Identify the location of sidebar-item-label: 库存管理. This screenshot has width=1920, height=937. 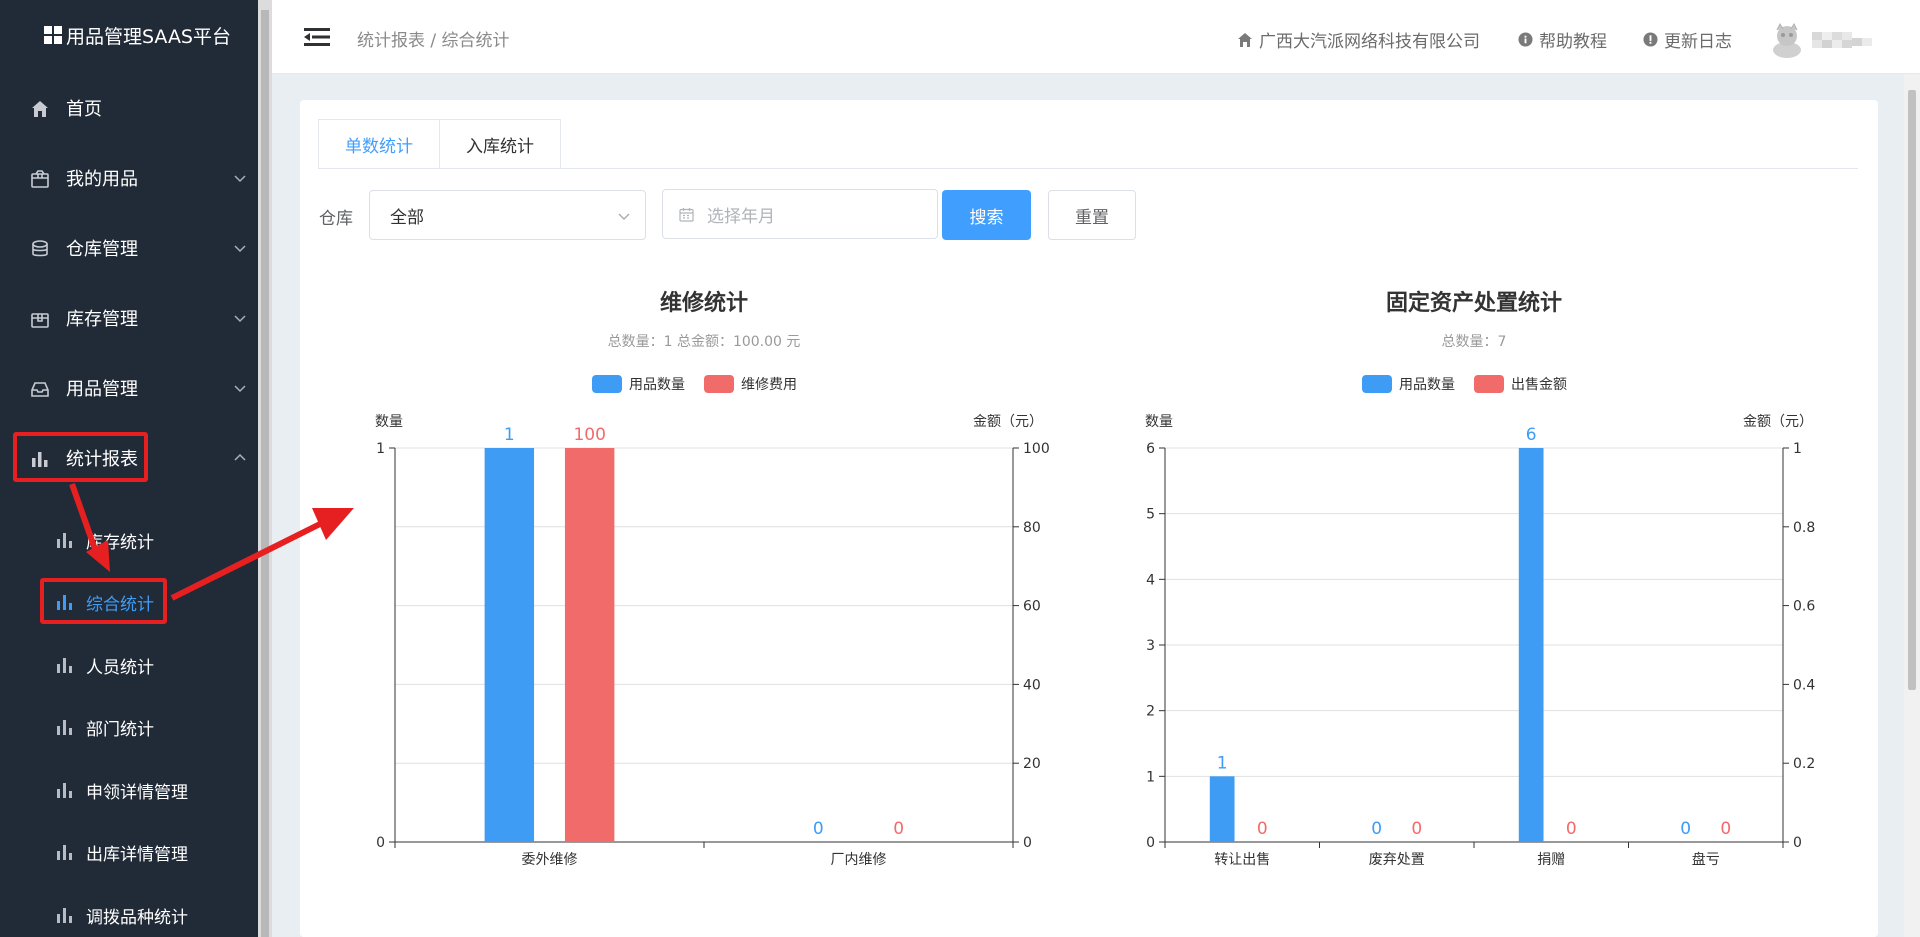
(102, 319).